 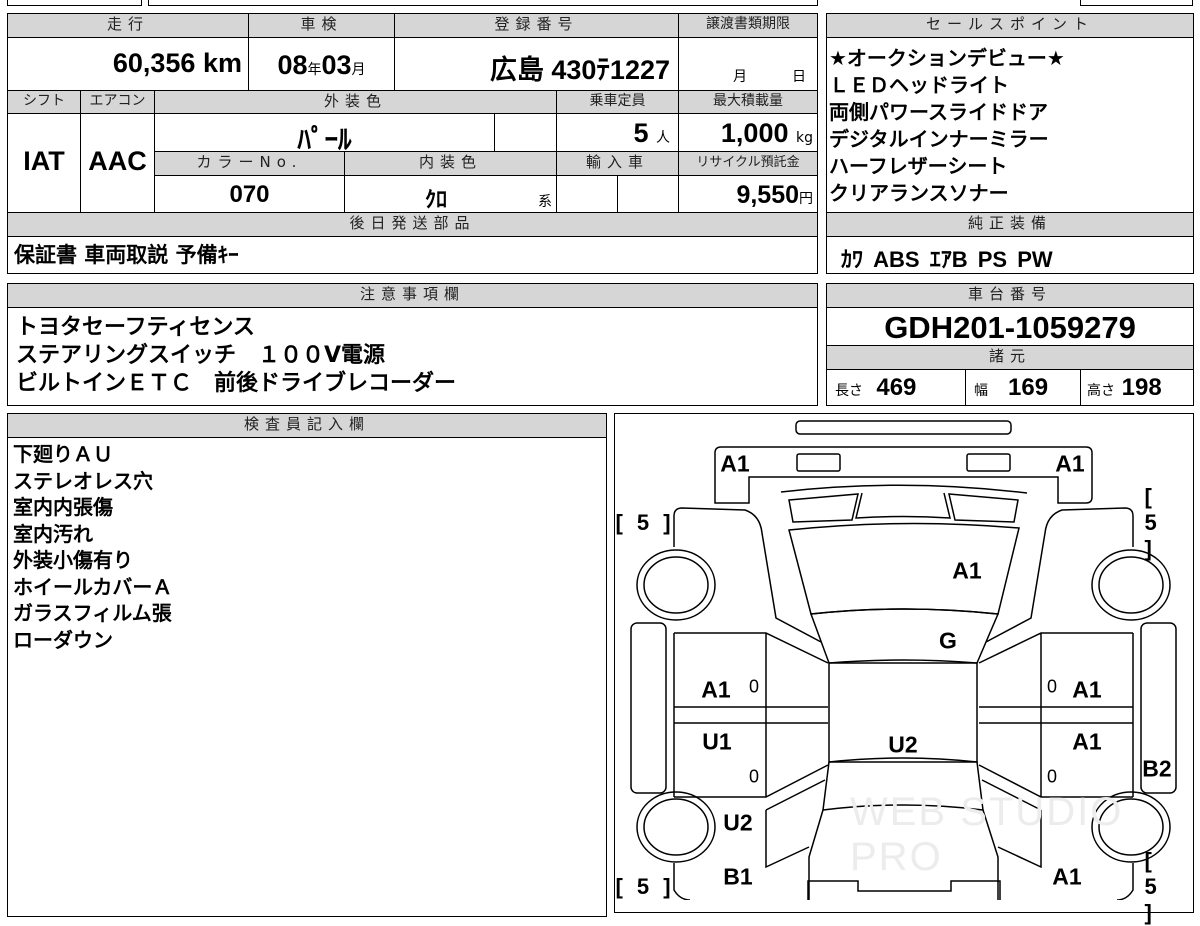 I want to click on grille, so click(x=904, y=489).